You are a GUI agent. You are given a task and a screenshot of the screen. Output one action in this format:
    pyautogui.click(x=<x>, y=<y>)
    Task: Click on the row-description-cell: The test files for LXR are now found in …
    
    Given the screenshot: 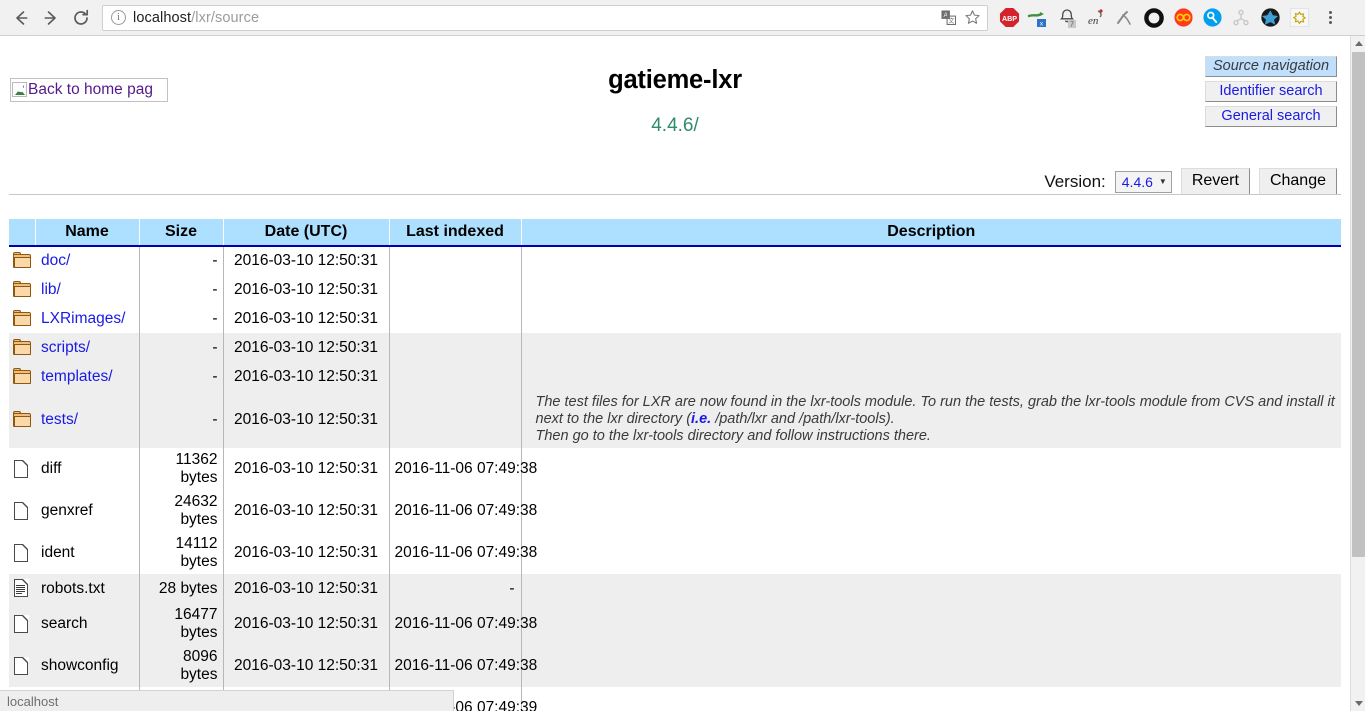 What is the action you would take?
    pyautogui.click(x=931, y=419)
    